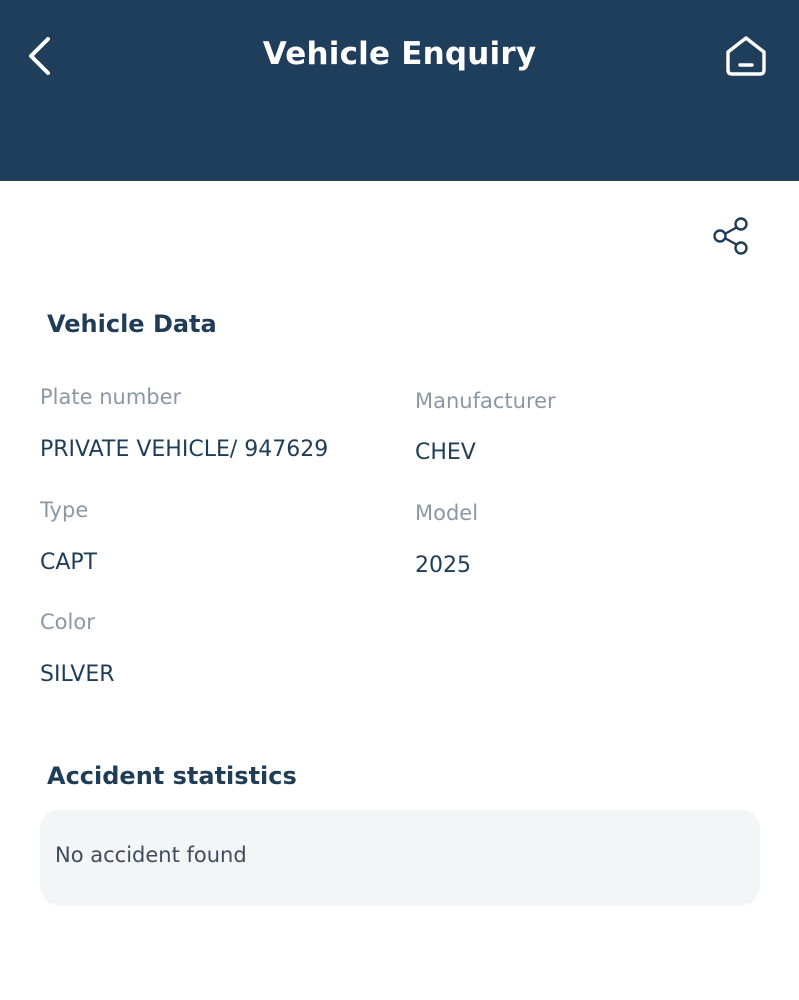 The image size is (799, 1000). What do you see at coordinates (69, 562) in the screenshot?
I see `type-value: CAPT` at bounding box center [69, 562].